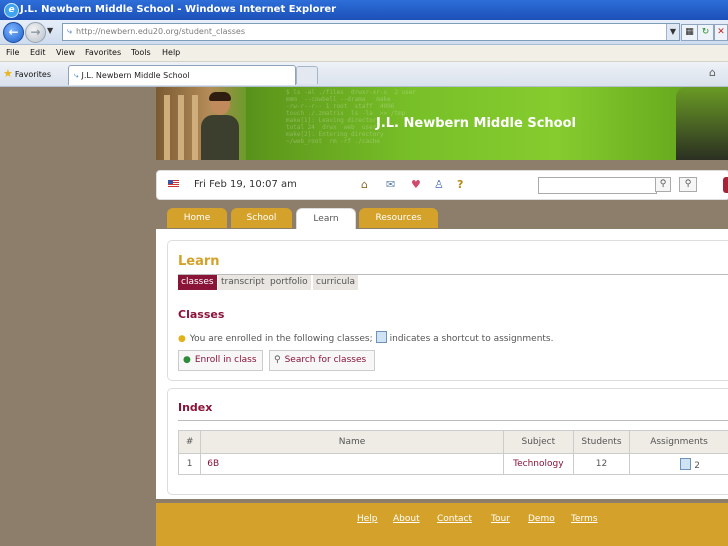 This screenshot has height=546, width=728. I want to click on info-bar: Fri Feb 19, 10:07 am ⌂ ✉ ♥ ♙ ? ⚲ ⚲, so click(442, 185).